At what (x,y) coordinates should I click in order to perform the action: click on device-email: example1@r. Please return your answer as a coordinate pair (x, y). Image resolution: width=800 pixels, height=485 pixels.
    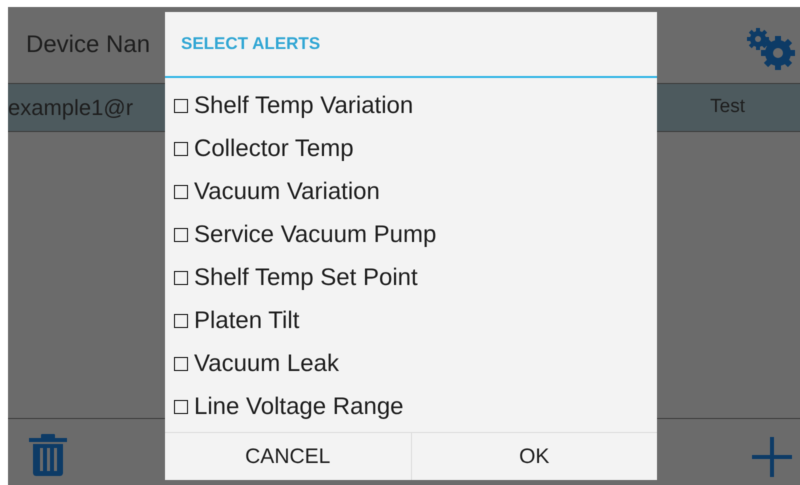
    Looking at the image, I should click on (71, 108).